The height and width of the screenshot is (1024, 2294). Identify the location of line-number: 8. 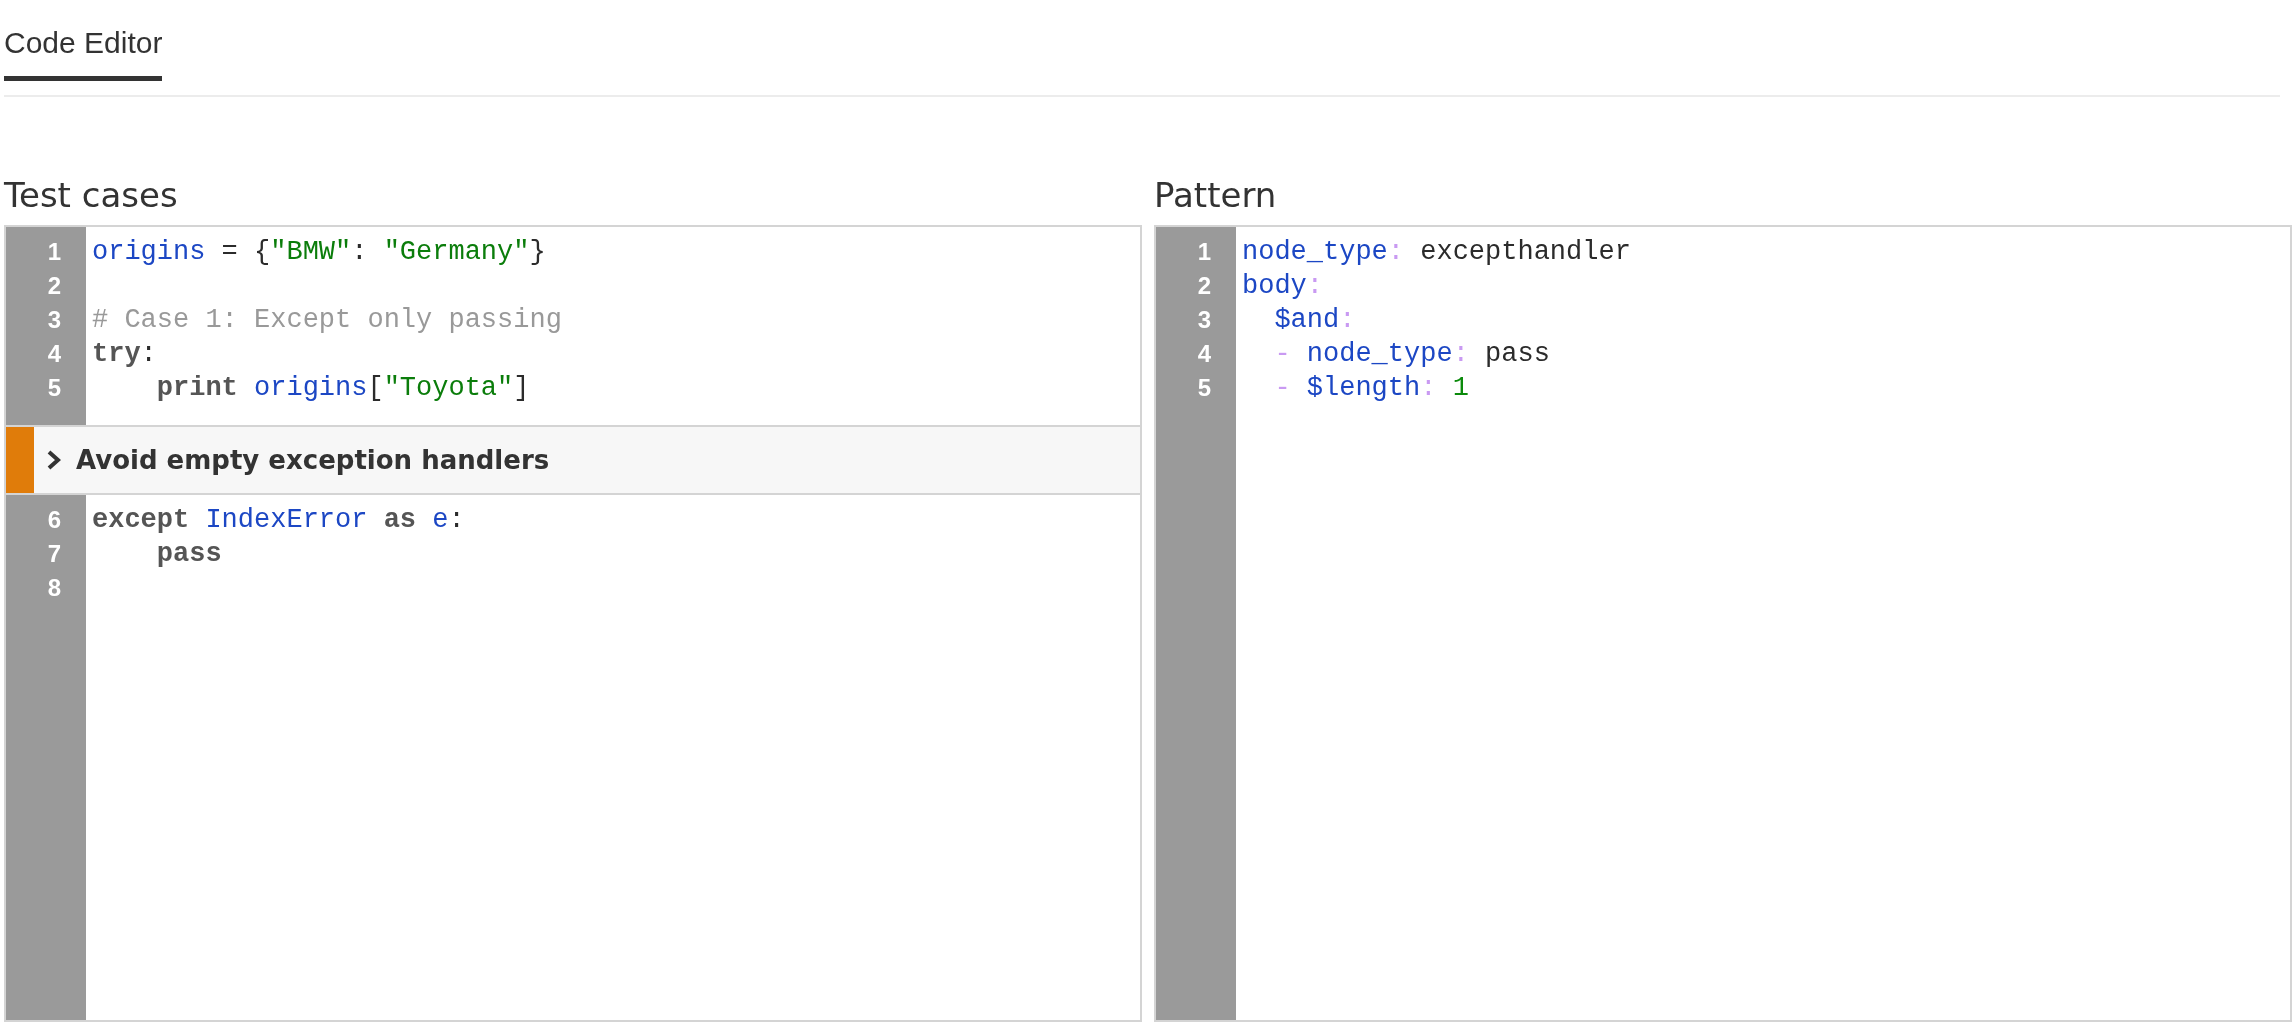
(53, 588).